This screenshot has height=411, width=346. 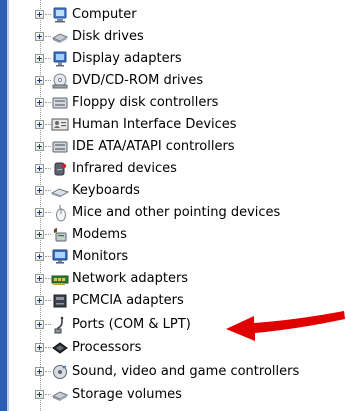 I want to click on tree-item-infrared-devices: Infrared devices, so click(x=173, y=169).